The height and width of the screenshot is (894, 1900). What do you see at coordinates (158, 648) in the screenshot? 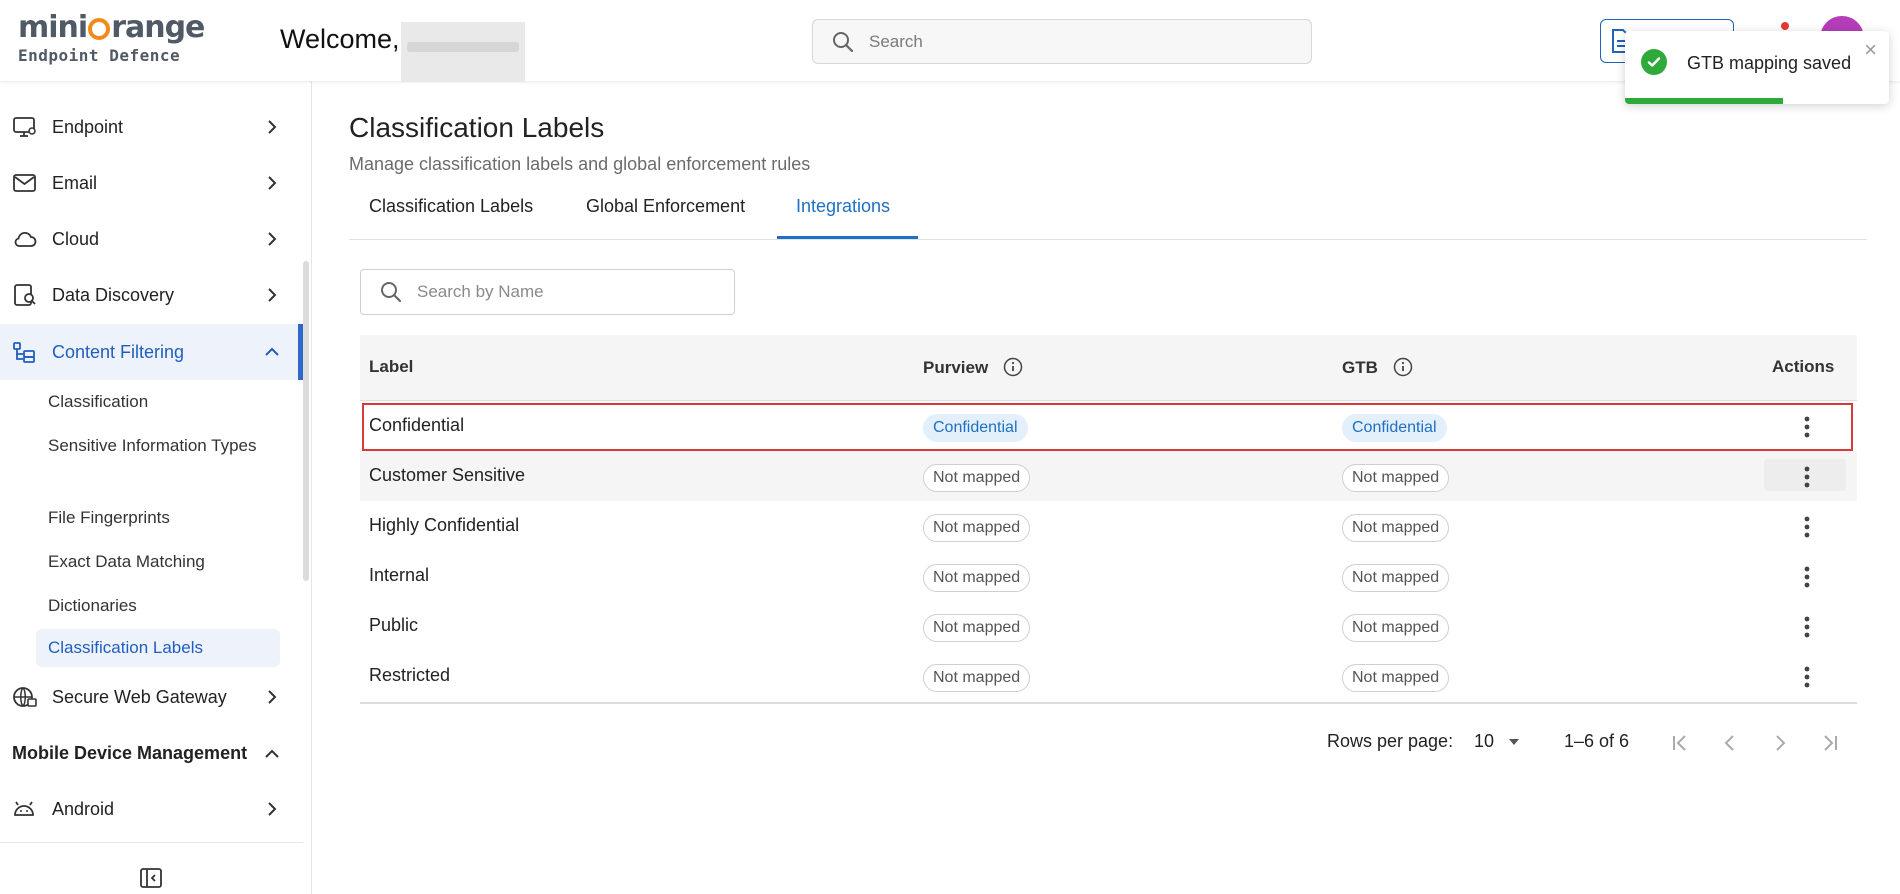
I see `sidebar-subitem-classification-labels: Classification Labels` at bounding box center [158, 648].